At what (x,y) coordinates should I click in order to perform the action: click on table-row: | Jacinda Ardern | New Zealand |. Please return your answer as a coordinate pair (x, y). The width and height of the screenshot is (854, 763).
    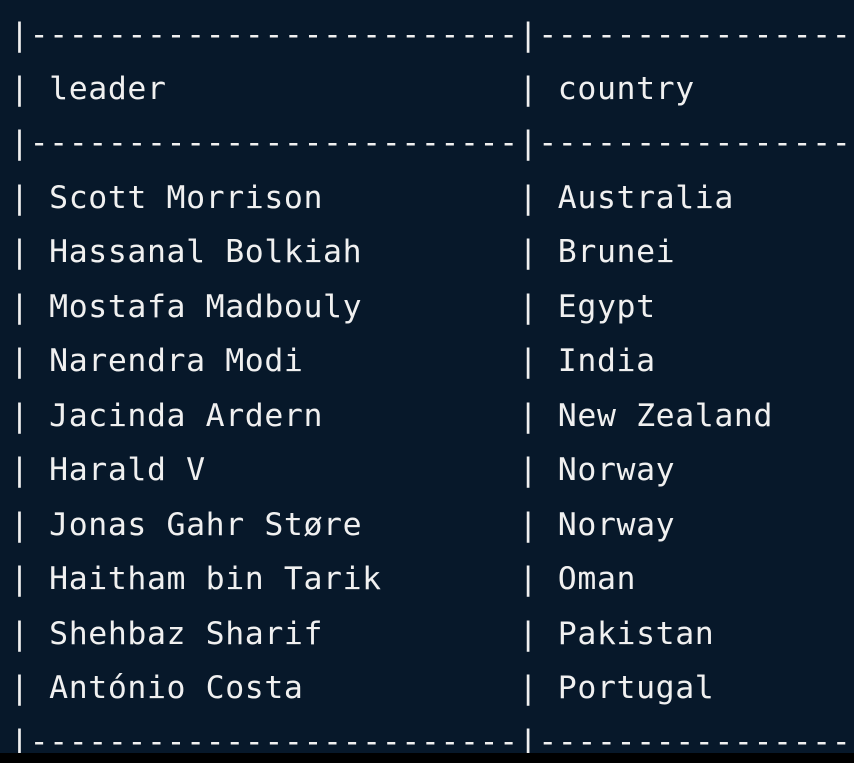
    Looking at the image, I should click on (432, 416).